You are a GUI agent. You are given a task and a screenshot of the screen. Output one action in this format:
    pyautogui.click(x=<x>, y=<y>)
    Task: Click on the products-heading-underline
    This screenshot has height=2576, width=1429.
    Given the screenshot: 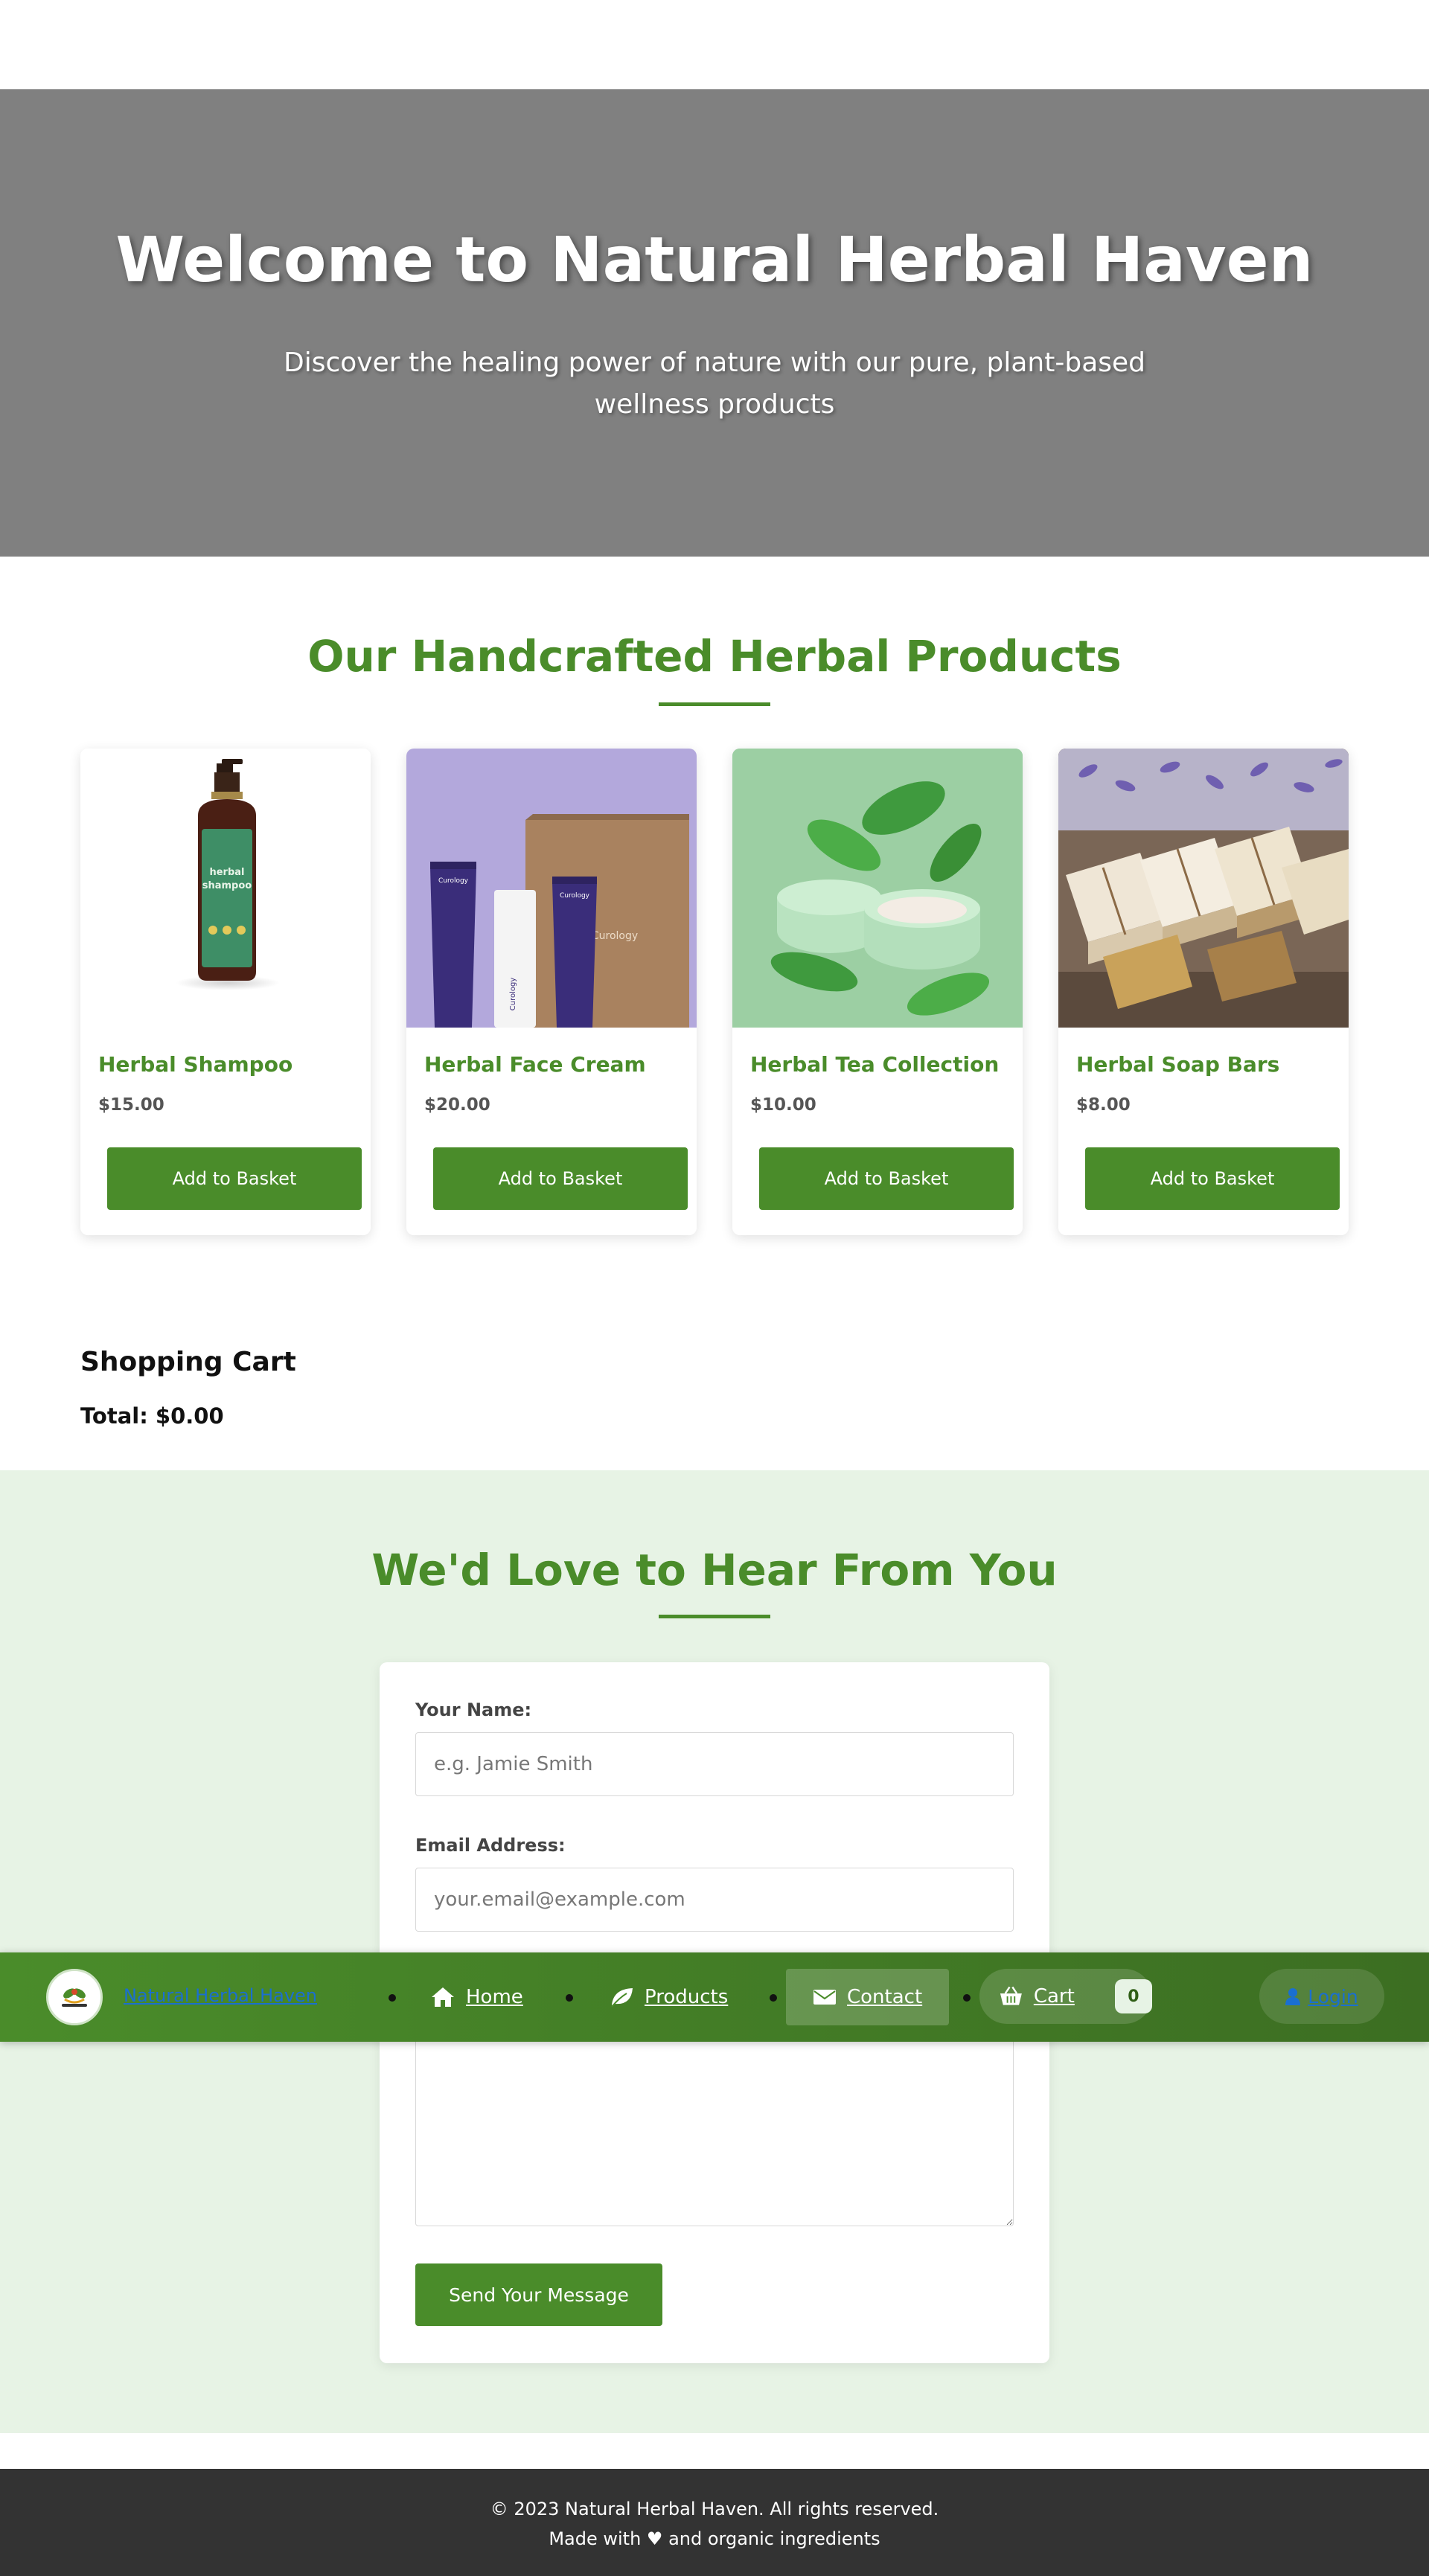 What is the action you would take?
    pyautogui.click(x=714, y=704)
    